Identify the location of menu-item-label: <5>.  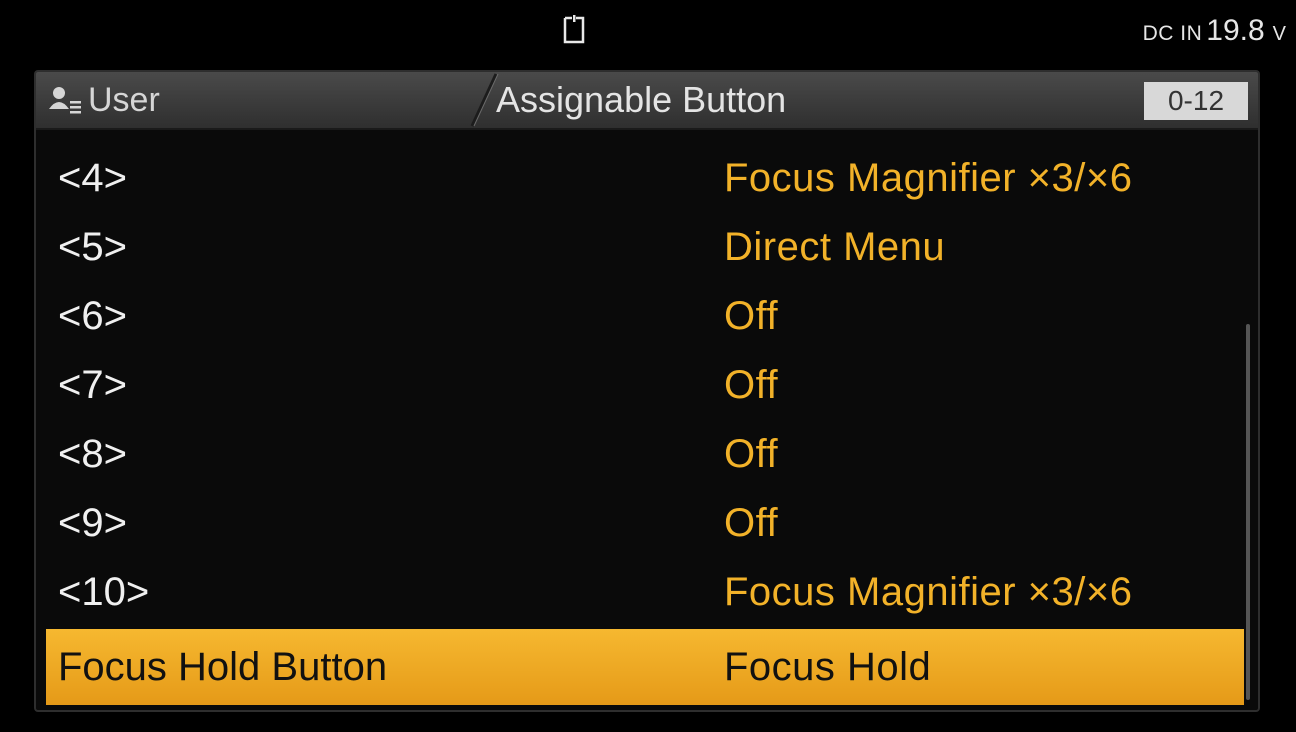
(92, 247).